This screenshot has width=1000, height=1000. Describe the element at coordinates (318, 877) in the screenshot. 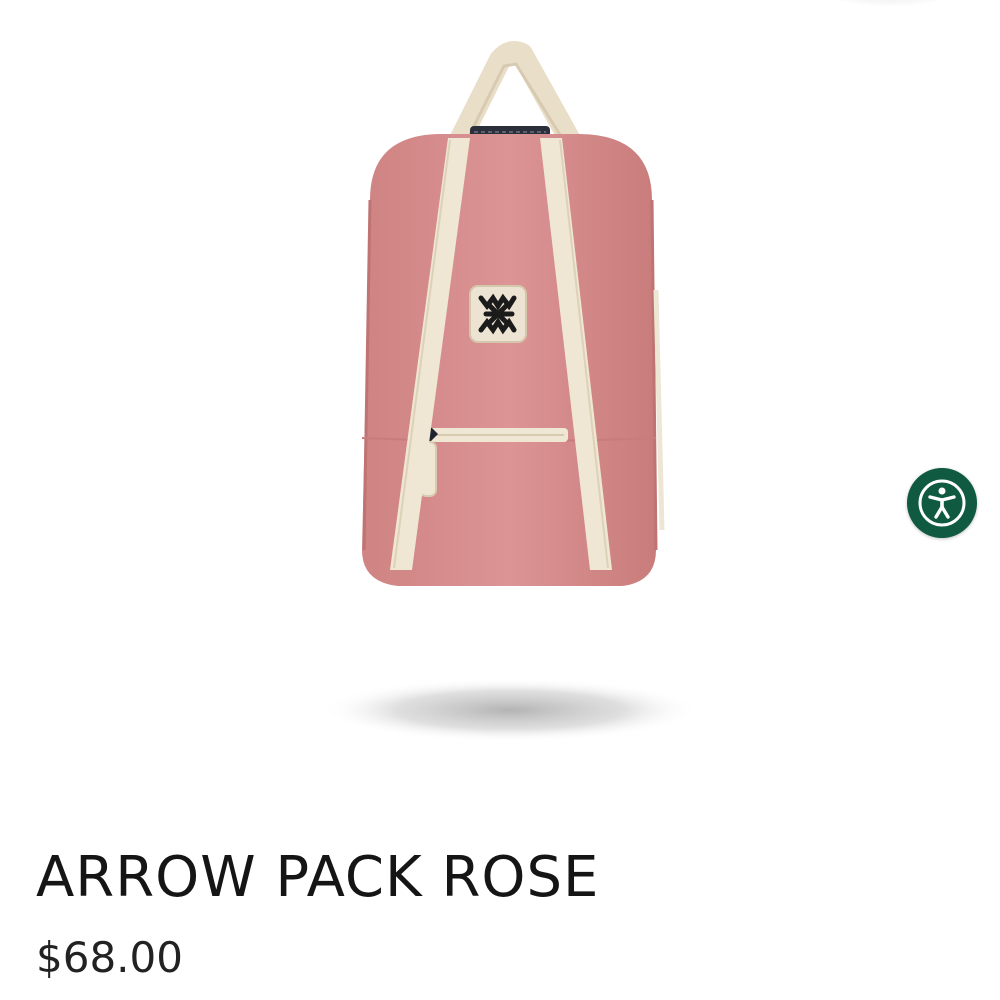

I see `product-title: ARROW PACK ROSE` at that location.